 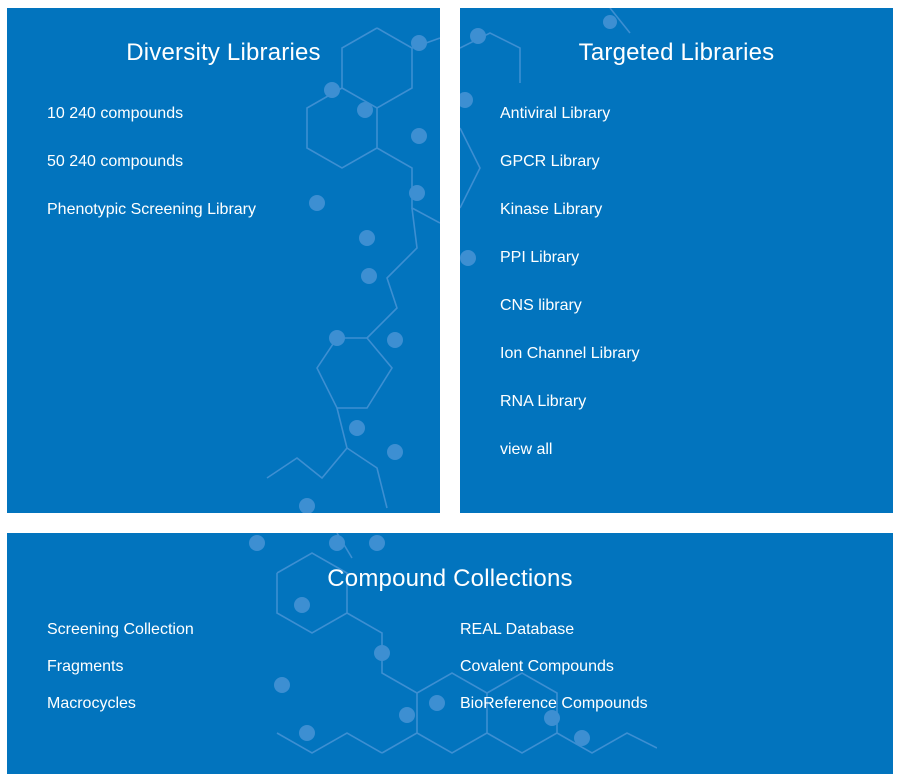 I want to click on link-antiviral-library: Antiviral Library, so click(x=696, y=114).